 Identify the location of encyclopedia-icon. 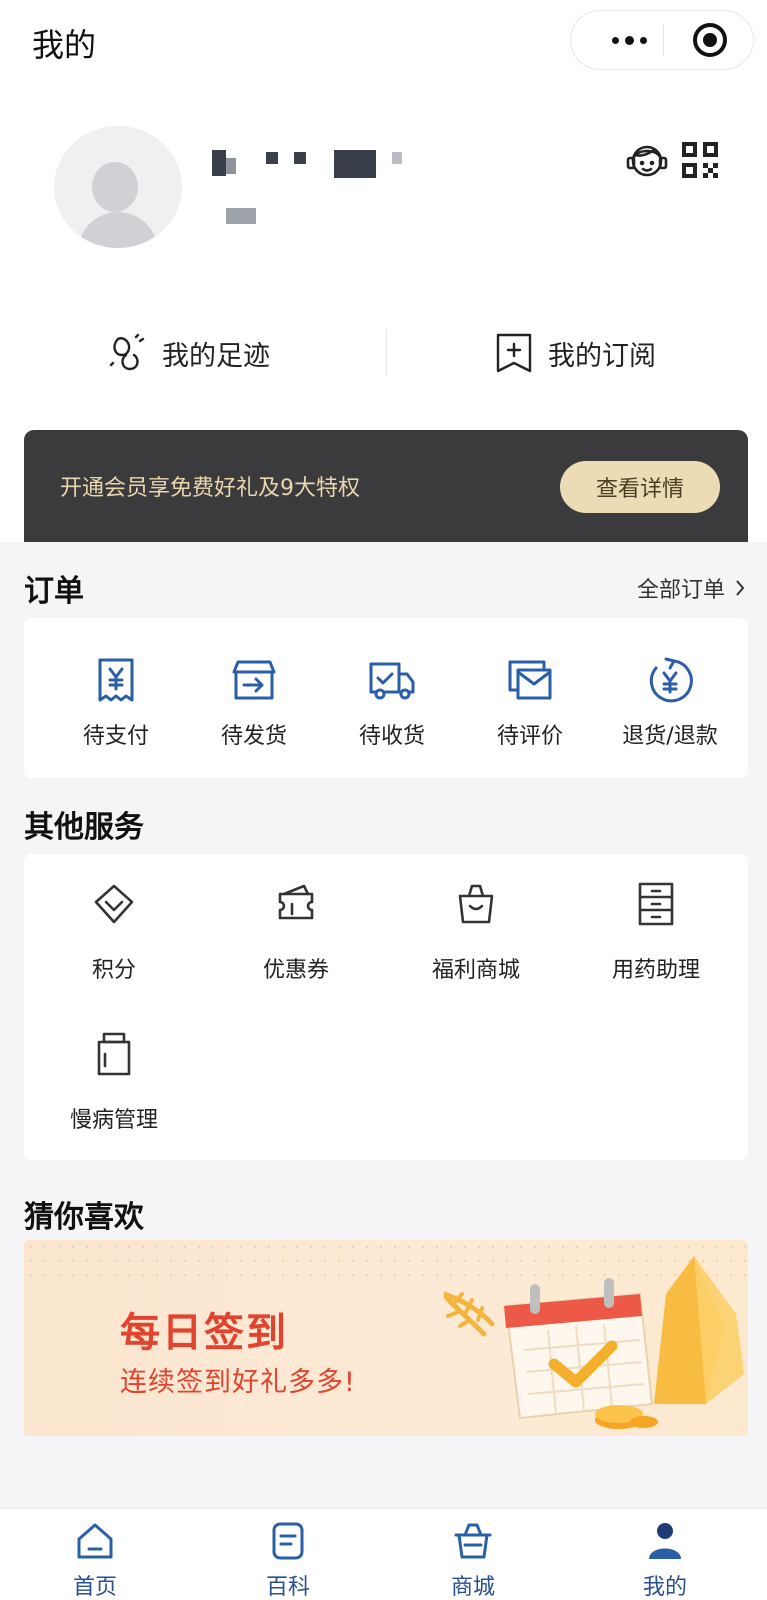
(288, 1541).